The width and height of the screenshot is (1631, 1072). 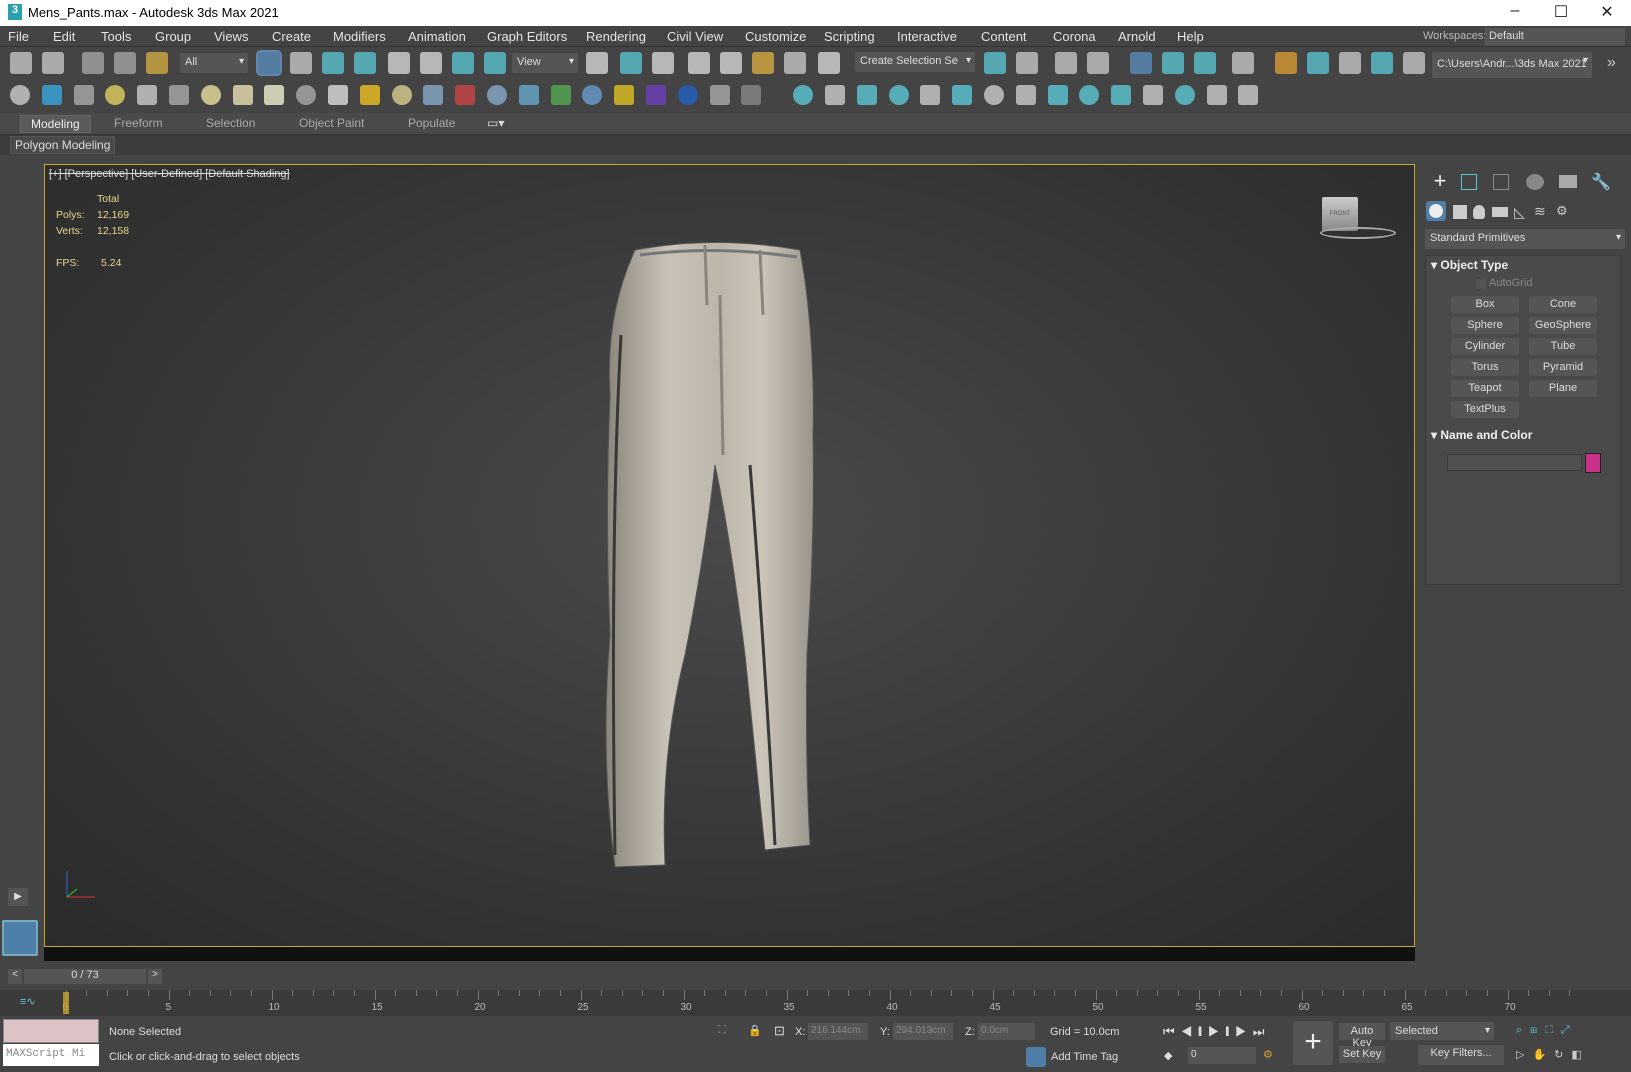 I want to click on clipboard-icon, so click(x=719, y=95).